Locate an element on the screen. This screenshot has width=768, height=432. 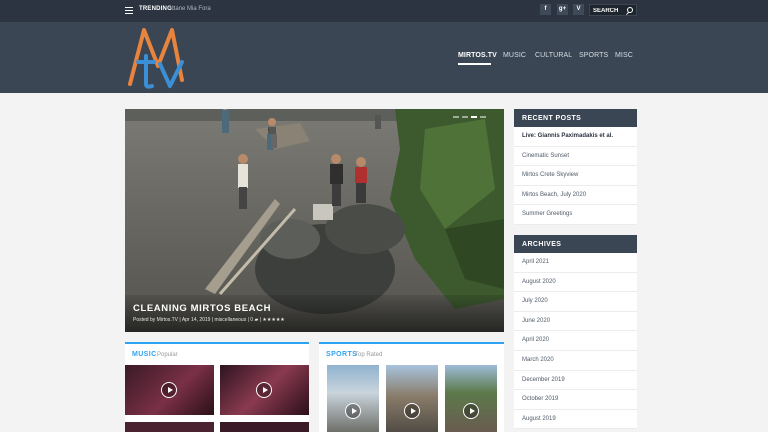
archive-link: August 2020 is located at coordinates (575, 283).